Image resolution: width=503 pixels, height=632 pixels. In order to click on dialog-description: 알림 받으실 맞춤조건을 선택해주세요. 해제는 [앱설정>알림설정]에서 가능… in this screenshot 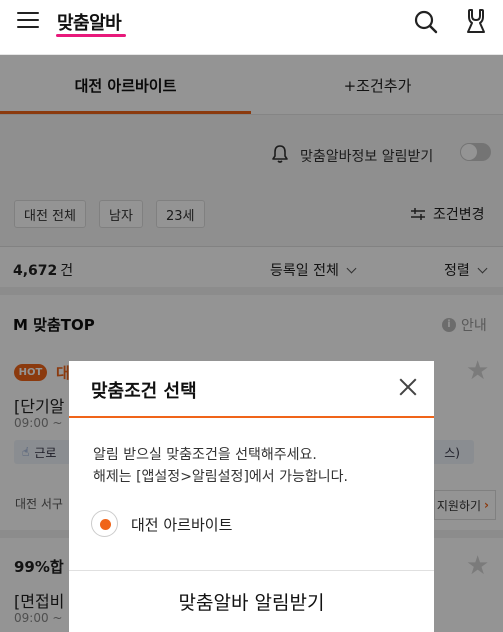, I will do `click(220, 466)`.